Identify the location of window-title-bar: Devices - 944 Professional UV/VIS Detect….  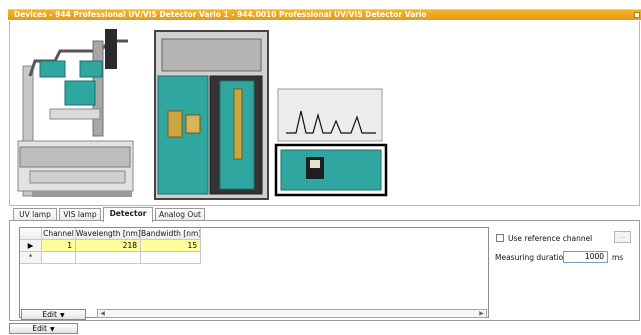
(324, 14).